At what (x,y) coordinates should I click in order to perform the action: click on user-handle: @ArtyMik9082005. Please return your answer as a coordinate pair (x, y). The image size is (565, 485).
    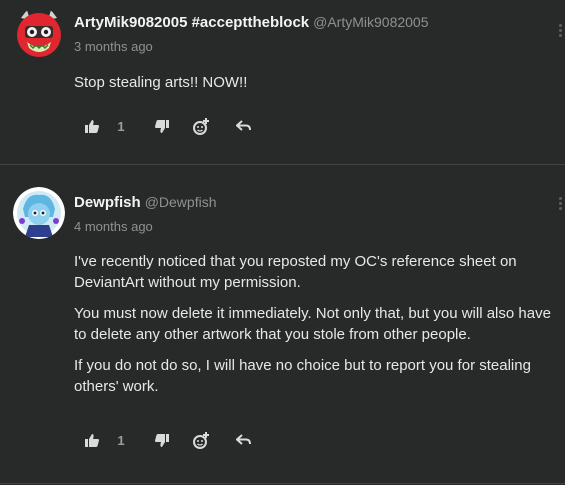
    Looking at the image, I should click on (370, 22).